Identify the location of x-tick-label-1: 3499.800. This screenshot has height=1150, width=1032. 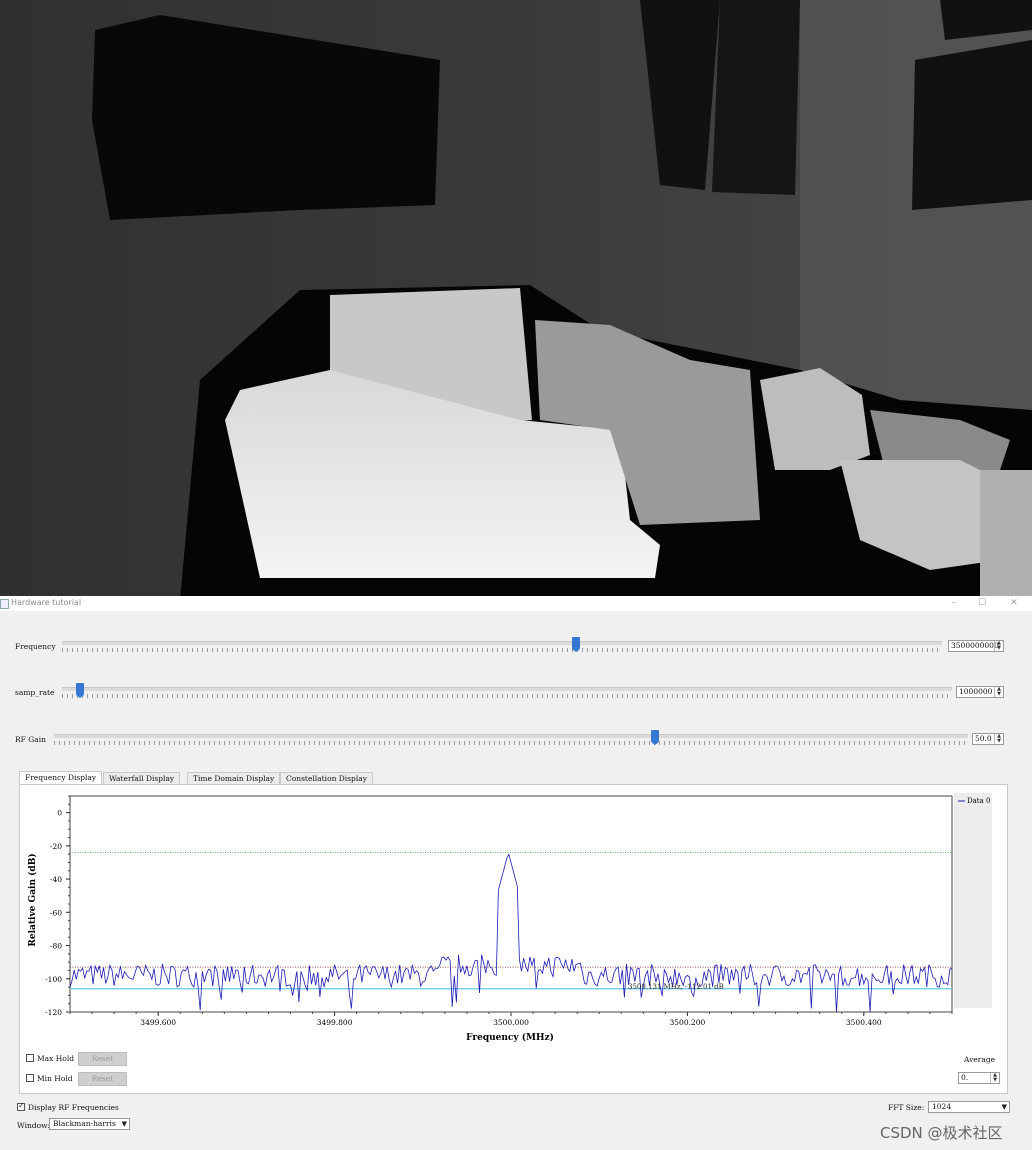
(335, 1022).